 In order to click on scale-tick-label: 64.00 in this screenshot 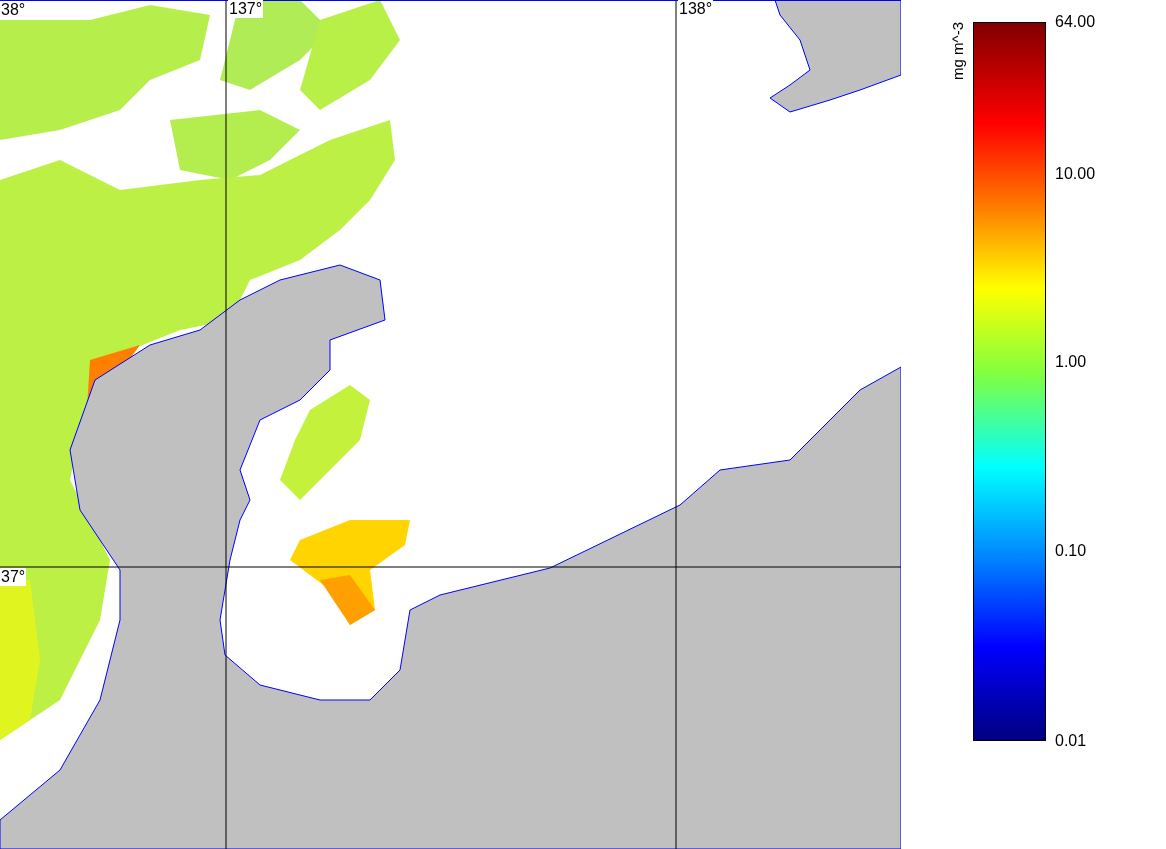, I will do `click(1075, 22)`.